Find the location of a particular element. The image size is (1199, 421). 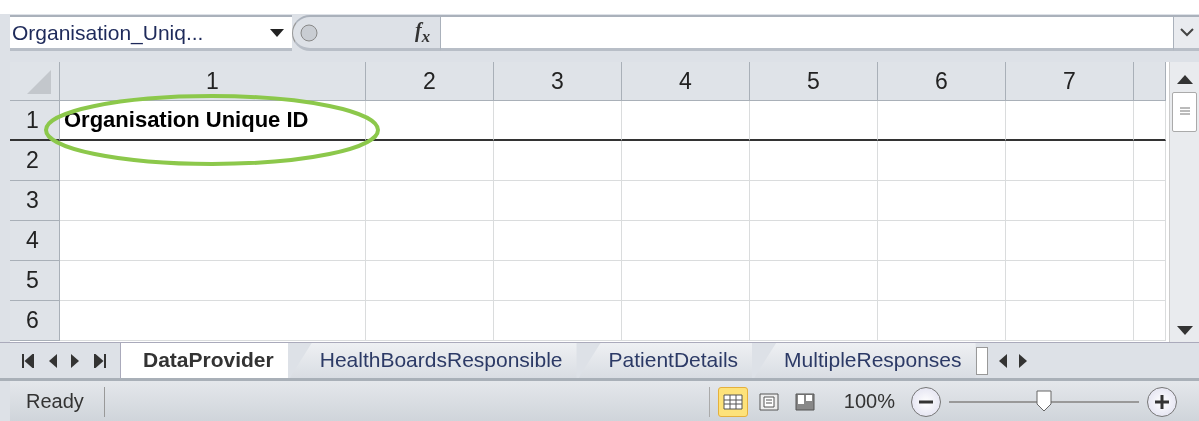

sheet-tab: MultipleResponses is located at coordinates (865, 360).